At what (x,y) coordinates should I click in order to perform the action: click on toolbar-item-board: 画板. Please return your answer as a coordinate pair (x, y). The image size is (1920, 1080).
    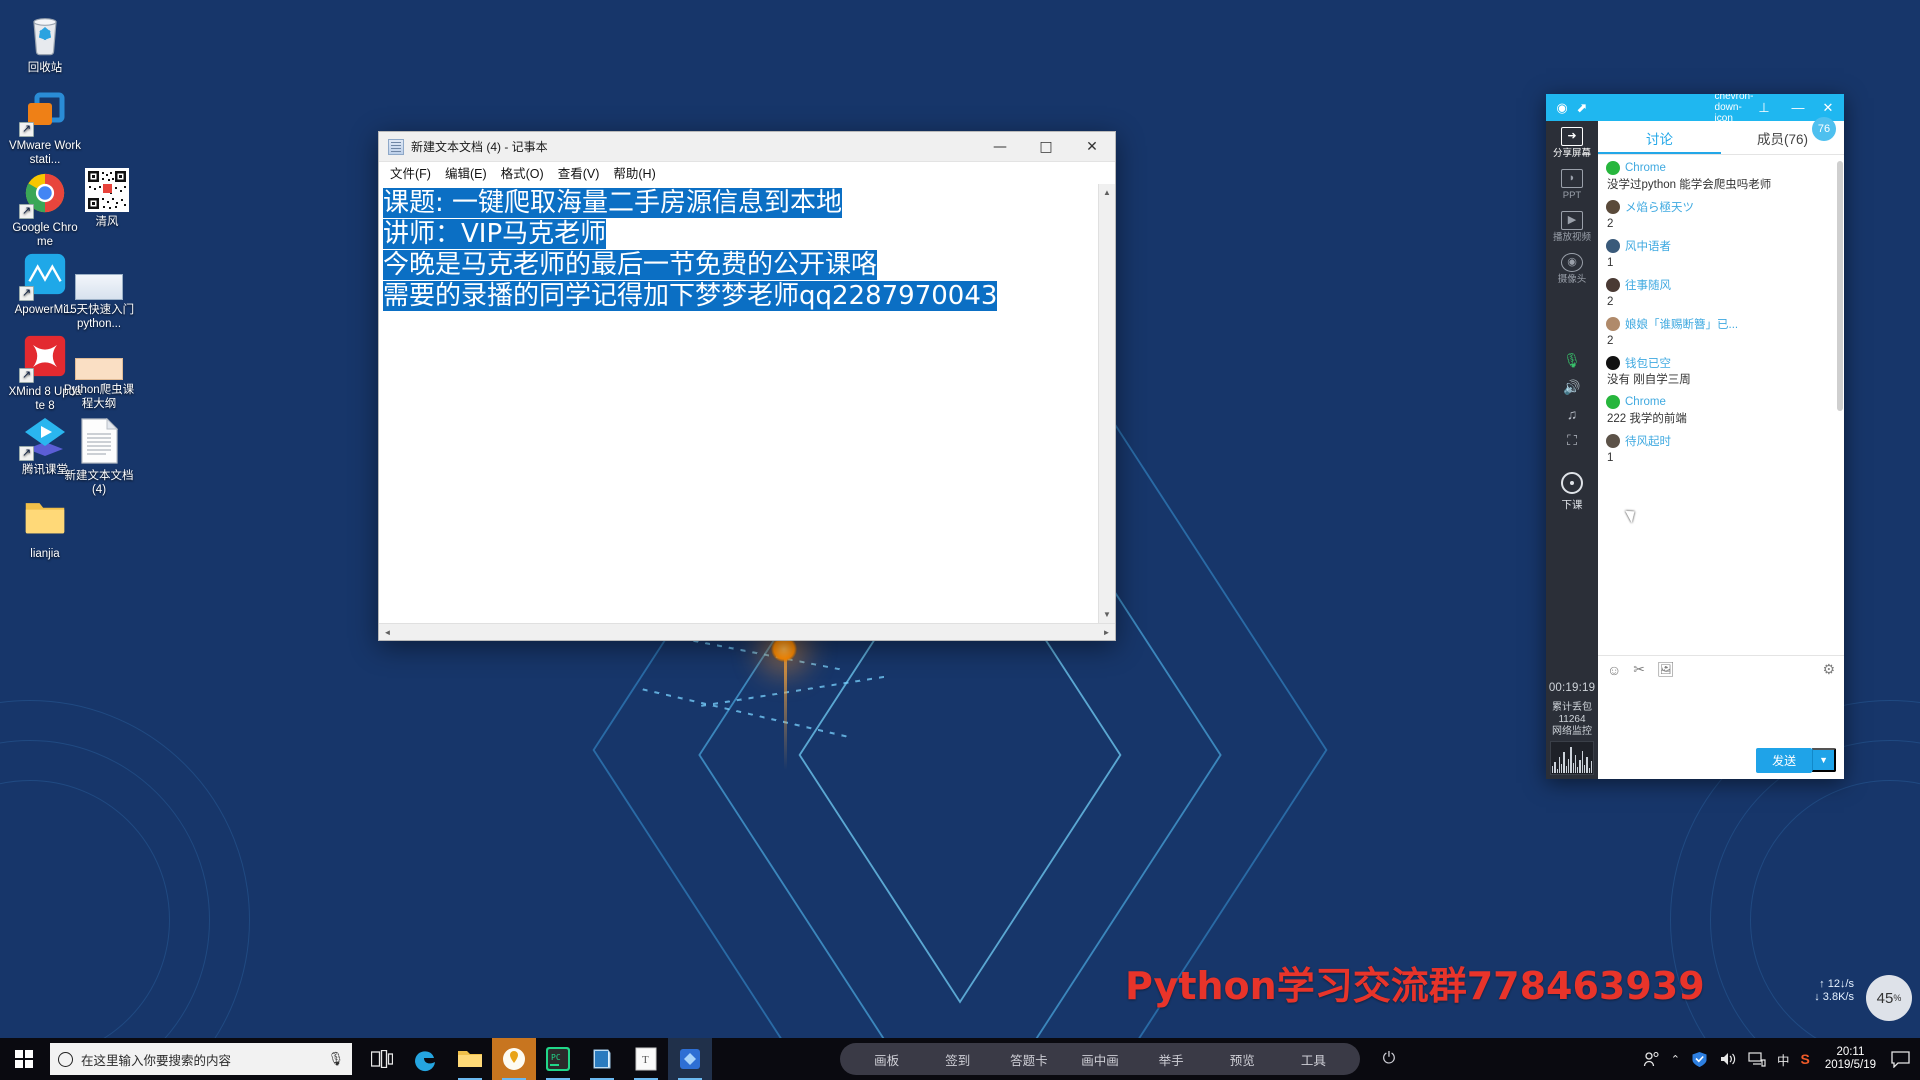
    Looking at the image, I should click on (886, 1059).